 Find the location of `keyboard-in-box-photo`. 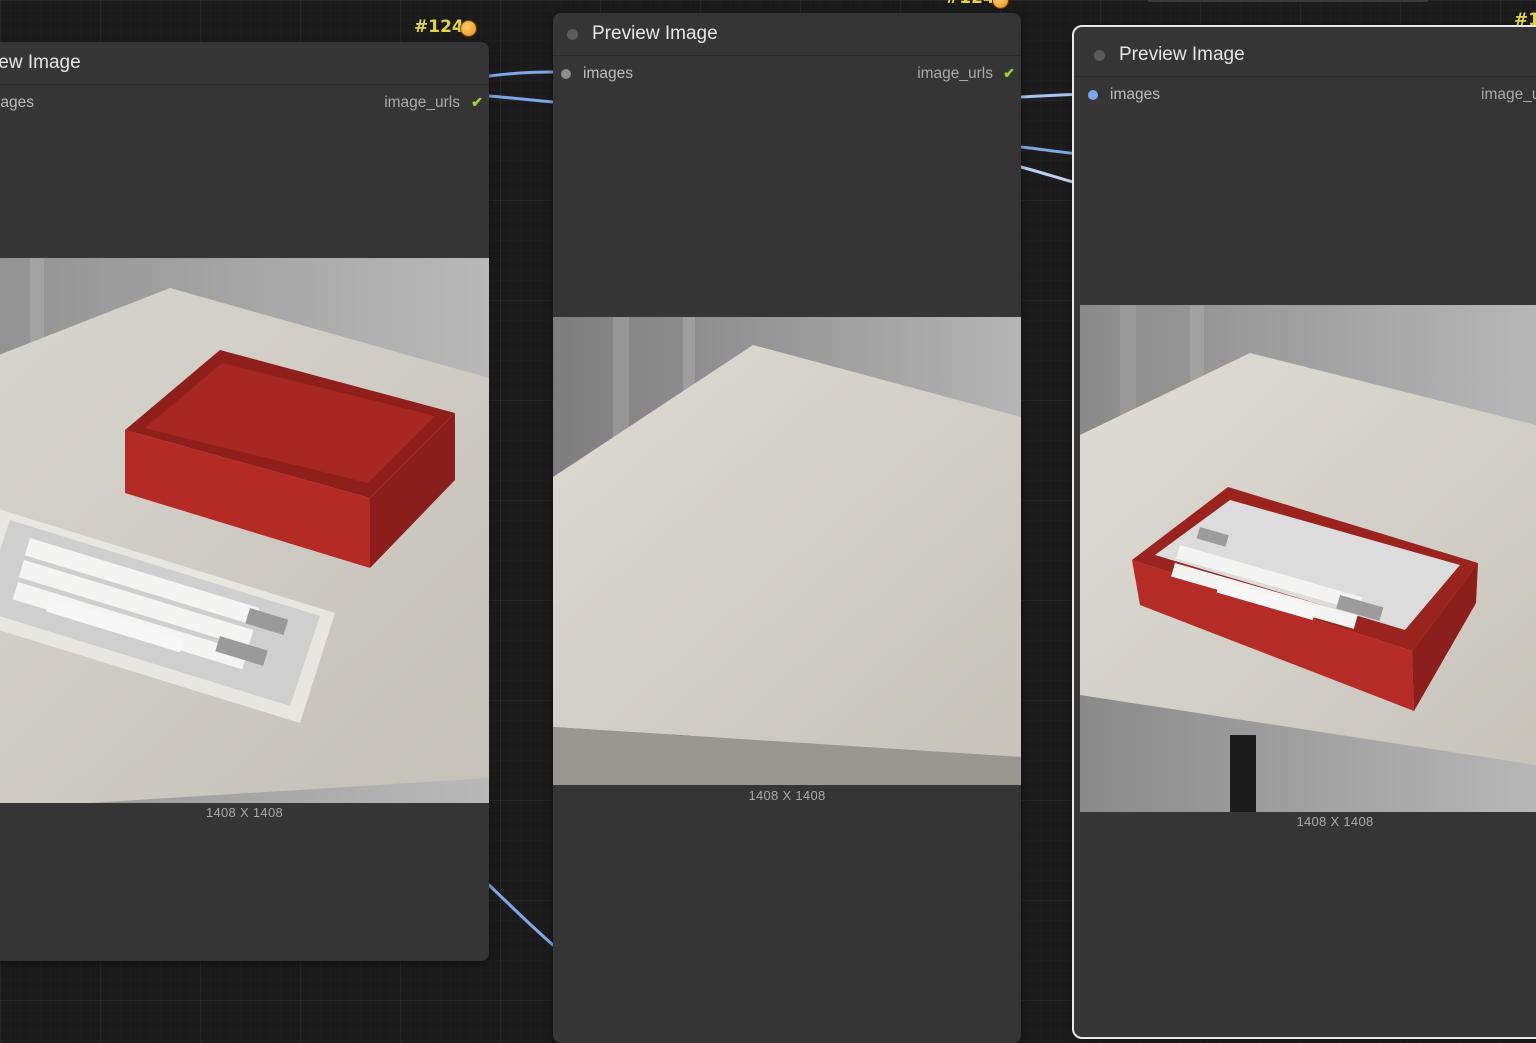

keyboard-in-box-photo is located at coordinates (1308, 558).